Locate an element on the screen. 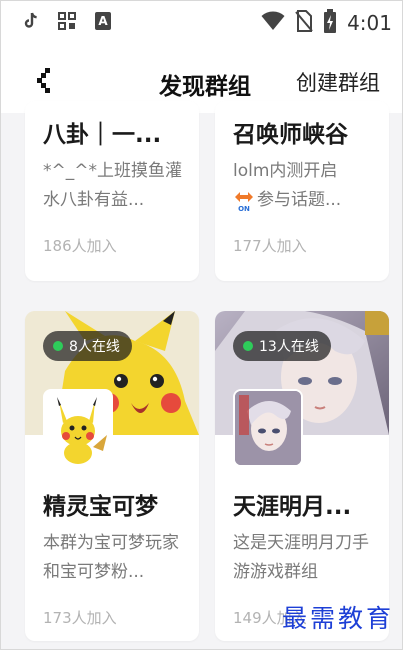 The image size is (403, 650). group-member-count: 173人加入 is located at coordinates (80, 618).